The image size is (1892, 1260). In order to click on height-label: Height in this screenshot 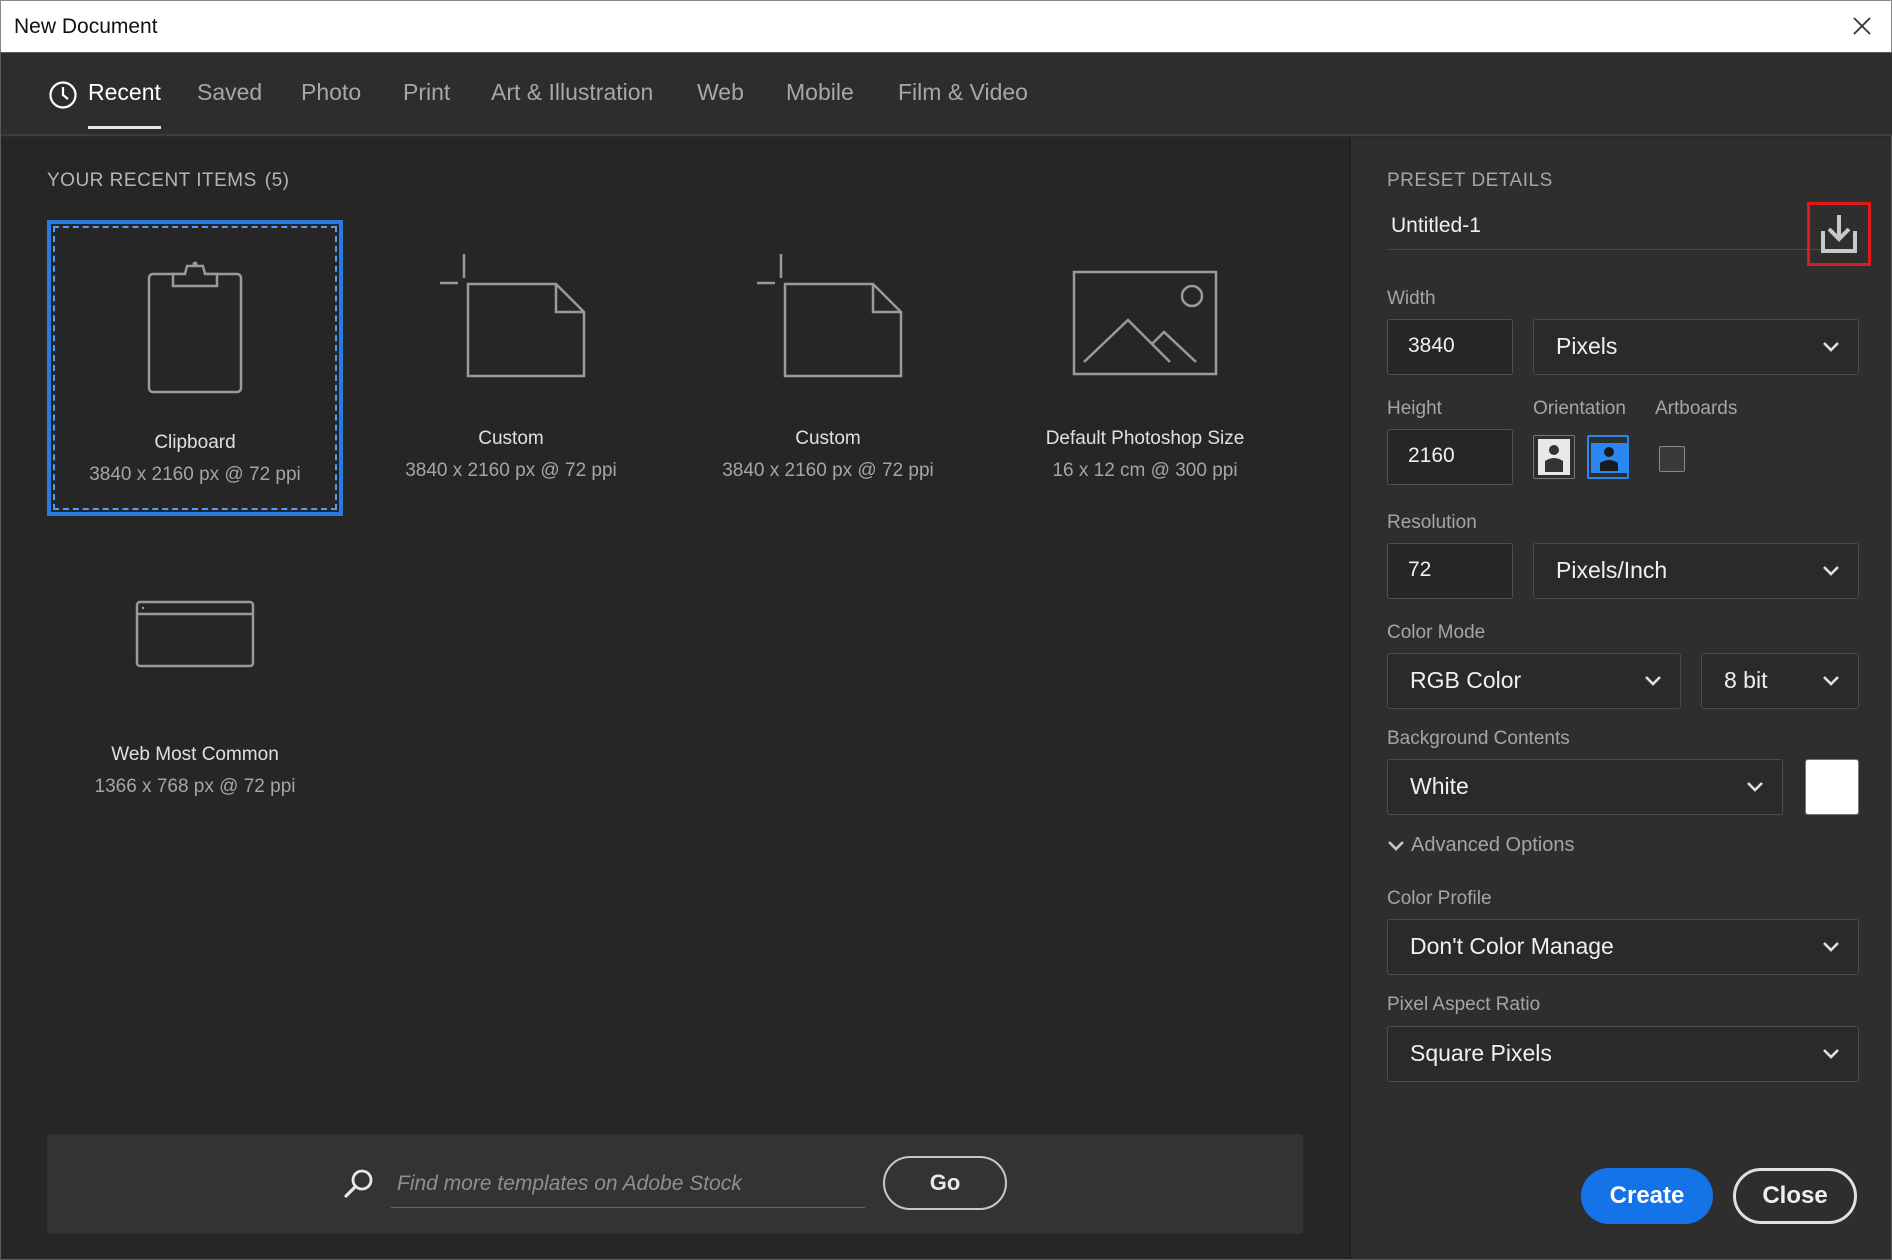, I will do `click(1414, 408)`.